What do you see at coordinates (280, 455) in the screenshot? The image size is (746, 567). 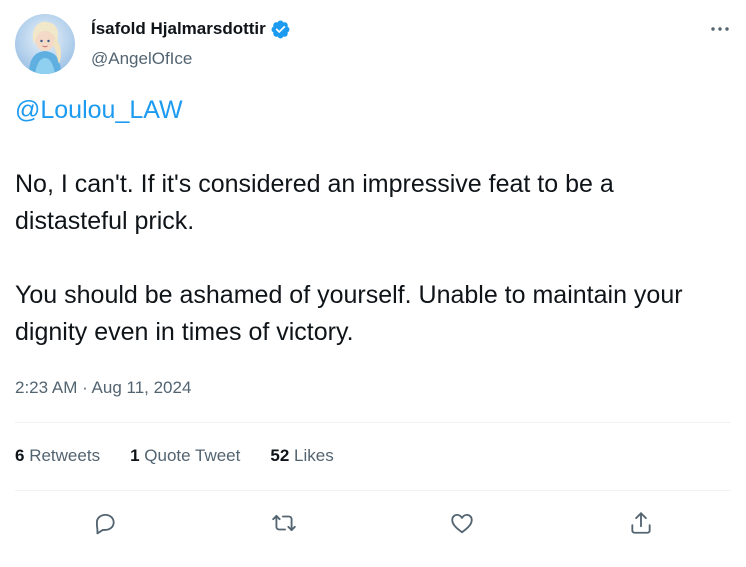 I see `likes-count: 52` at bounding box center [280, 455].